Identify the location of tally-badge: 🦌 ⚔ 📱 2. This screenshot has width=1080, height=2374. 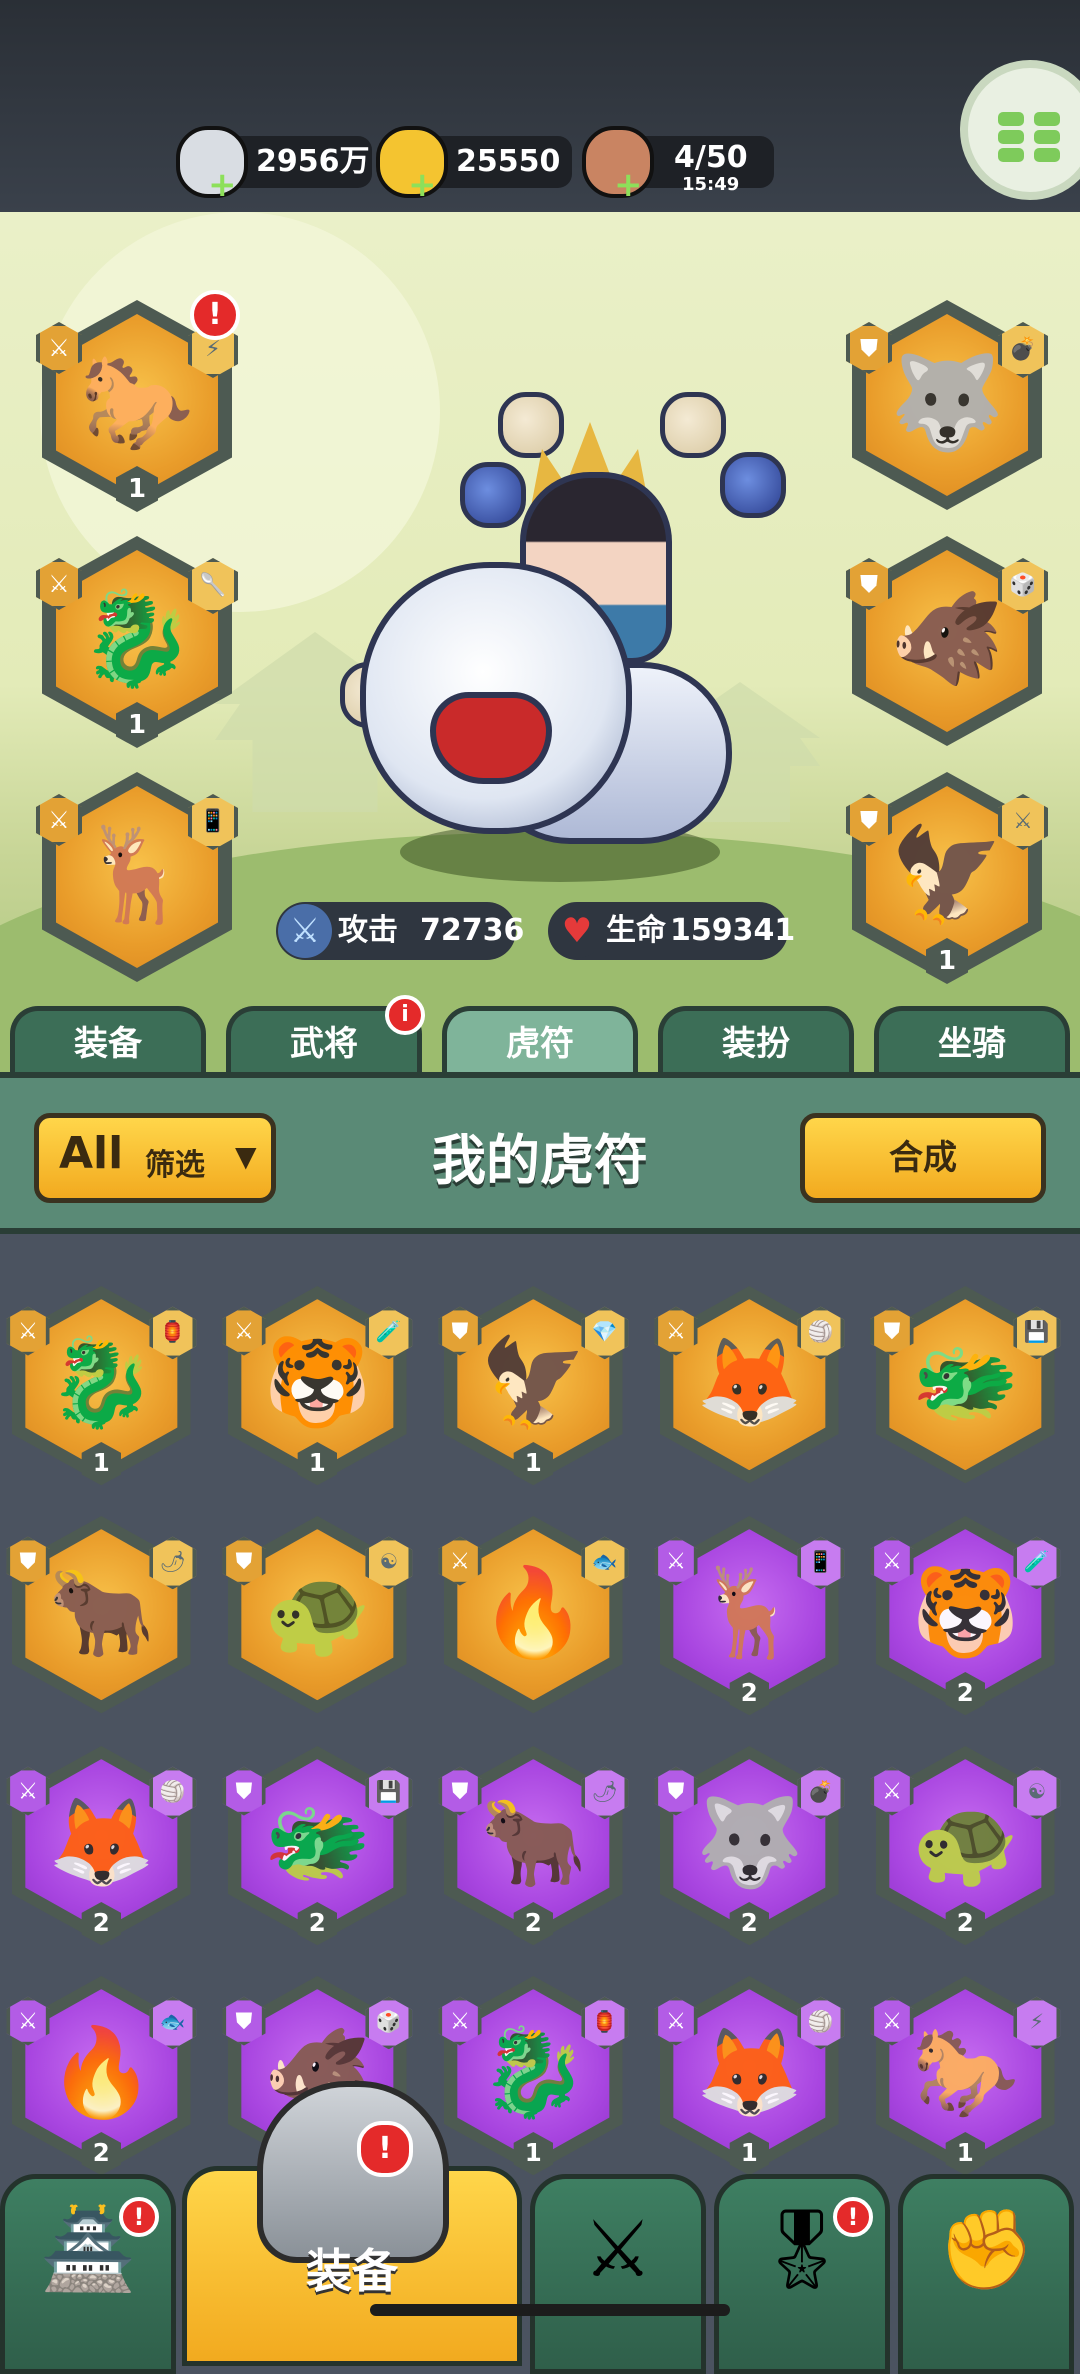
(749, 1616).